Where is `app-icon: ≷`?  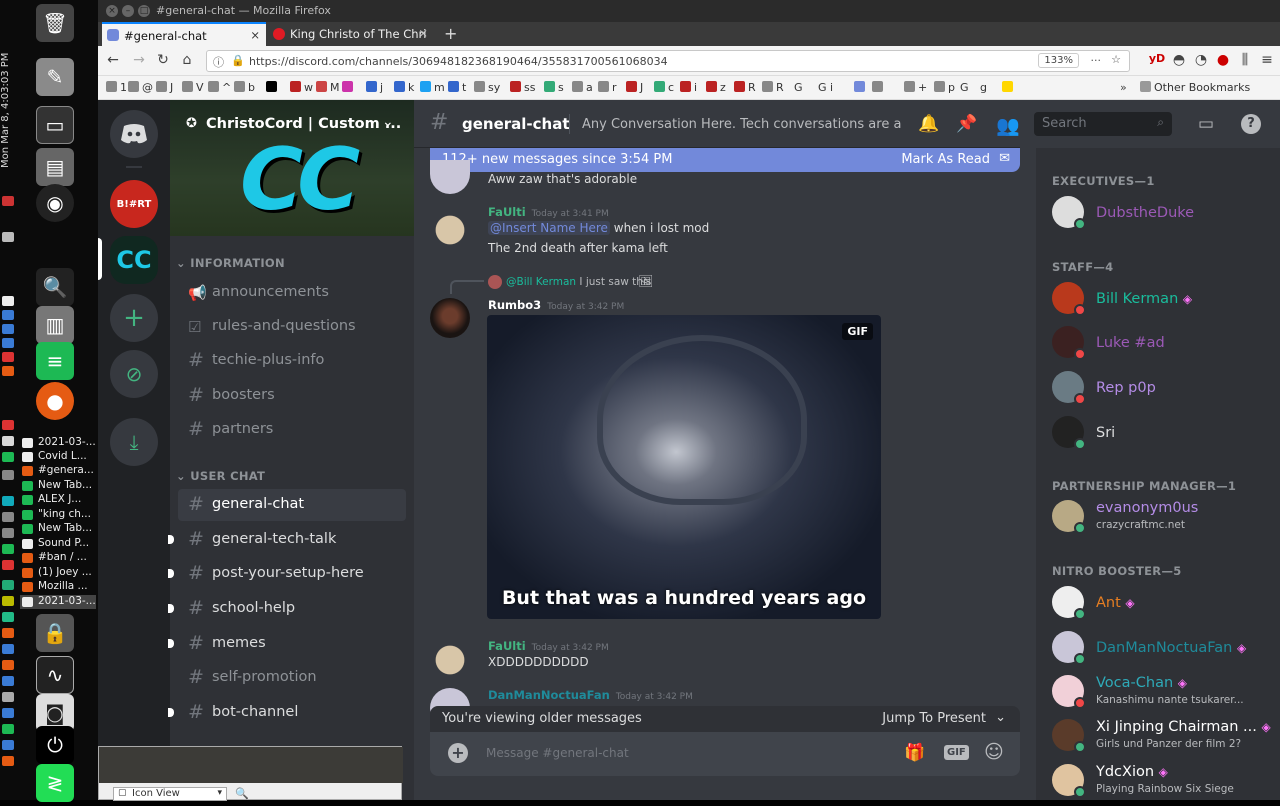
app-icon: ≷ is located at coordinates (55, 783).